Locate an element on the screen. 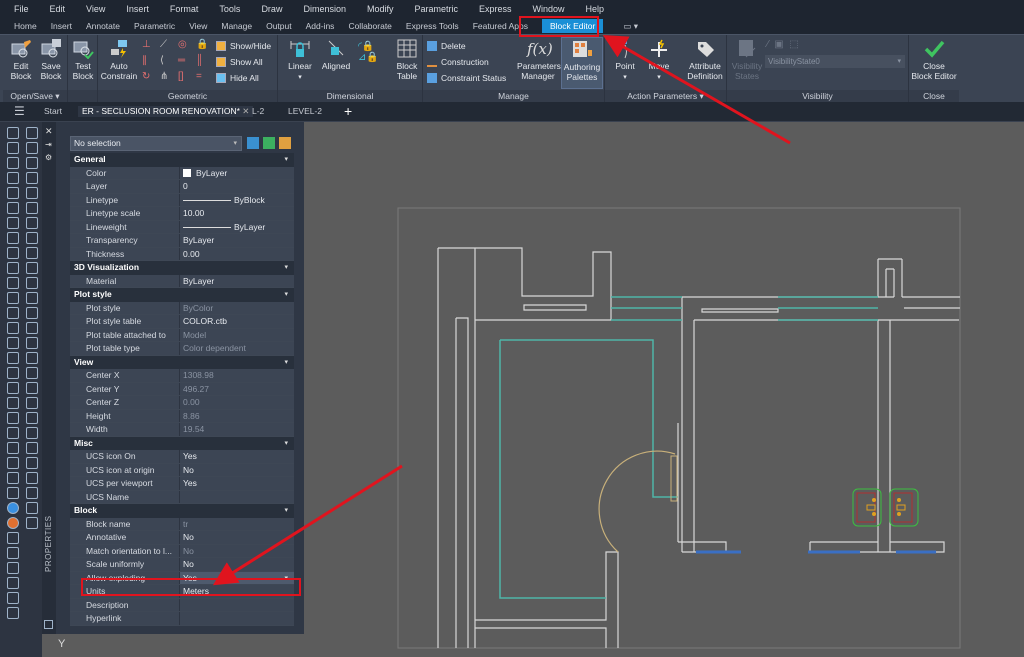 This screenshot has width=1024, height=657. point-button: Point ▾ is located at coordinates (625, 61).